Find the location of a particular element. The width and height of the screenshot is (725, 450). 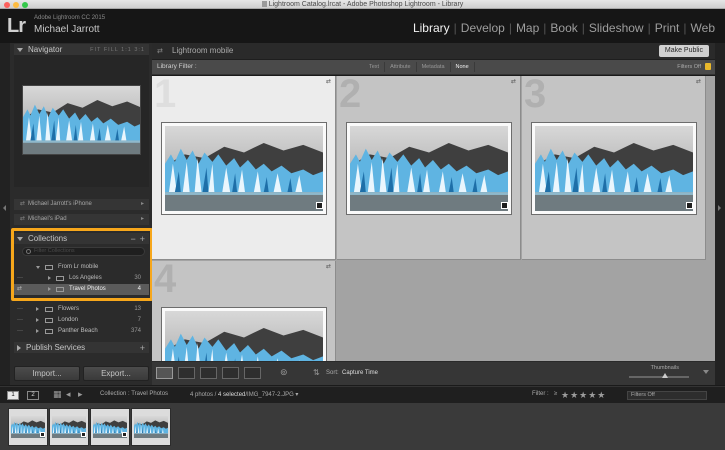

module-book: Book is located at coordinates (563, 28).